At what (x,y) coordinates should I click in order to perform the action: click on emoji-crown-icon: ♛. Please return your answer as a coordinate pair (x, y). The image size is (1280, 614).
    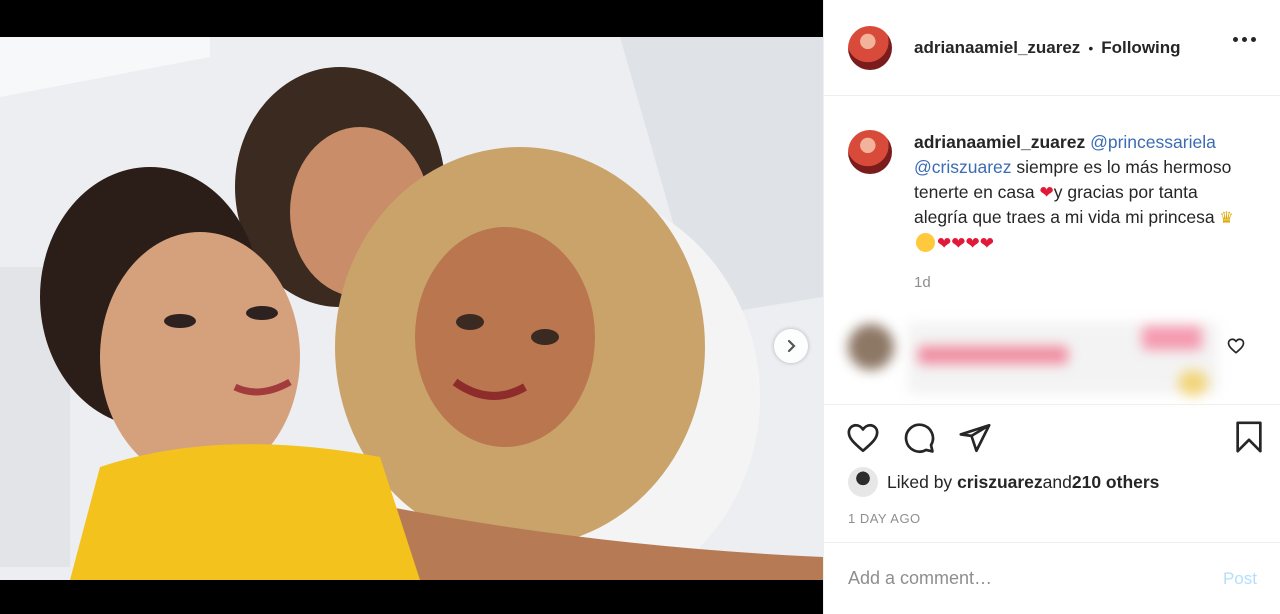
    Looking at the image, I should click on (1226, 218).